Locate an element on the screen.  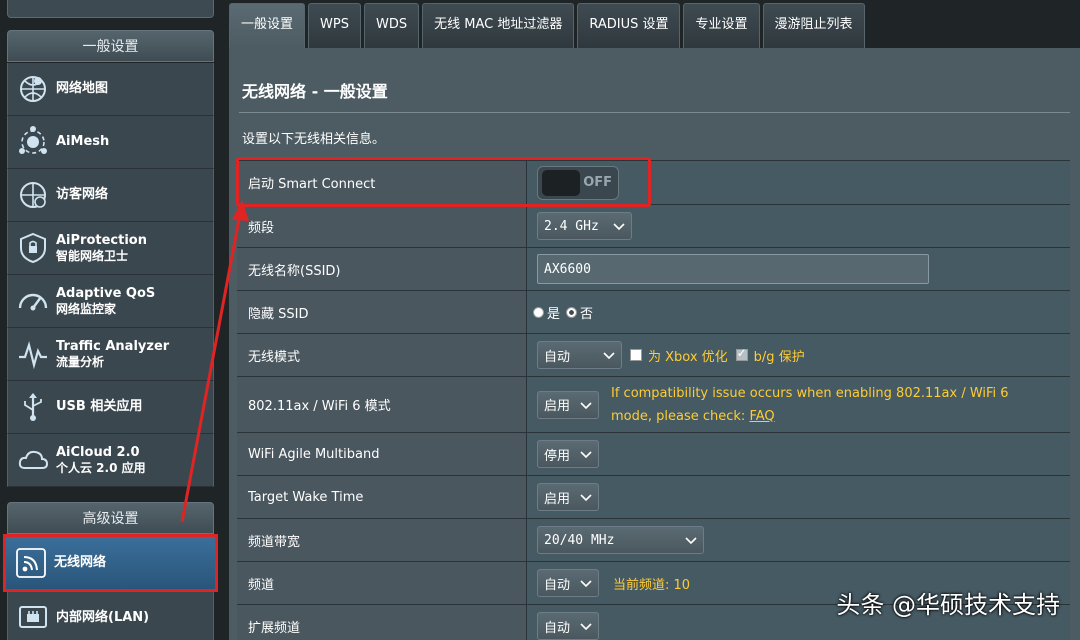
current-channel-text: 当前频道: 10 is located at coordinates (652, 585).